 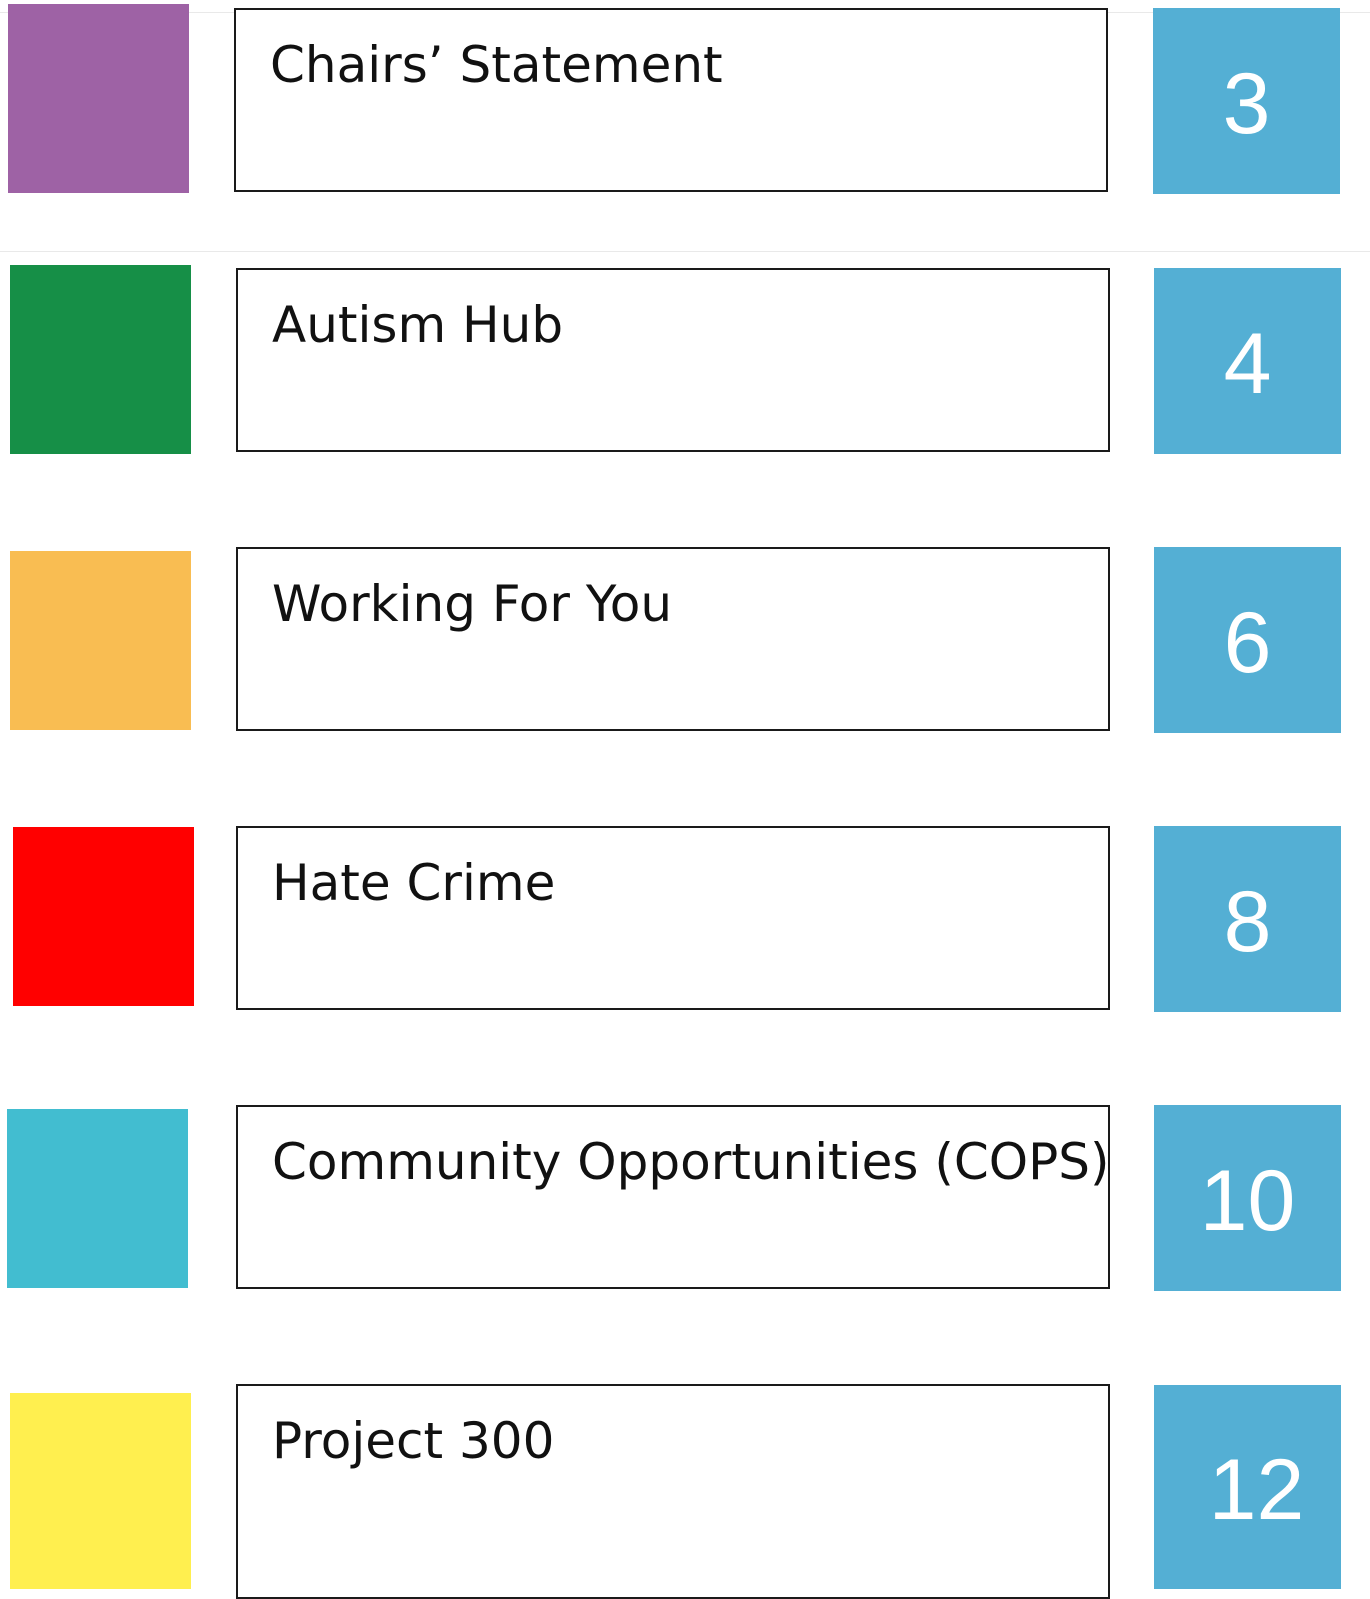 I want to click on section-title: Autism Hub, so click(x=418, y=325).